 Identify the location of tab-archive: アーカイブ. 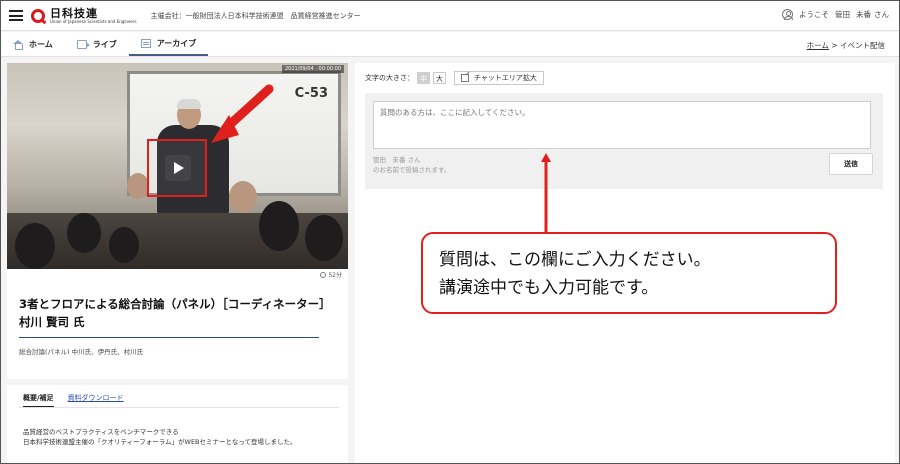
(168, 44).